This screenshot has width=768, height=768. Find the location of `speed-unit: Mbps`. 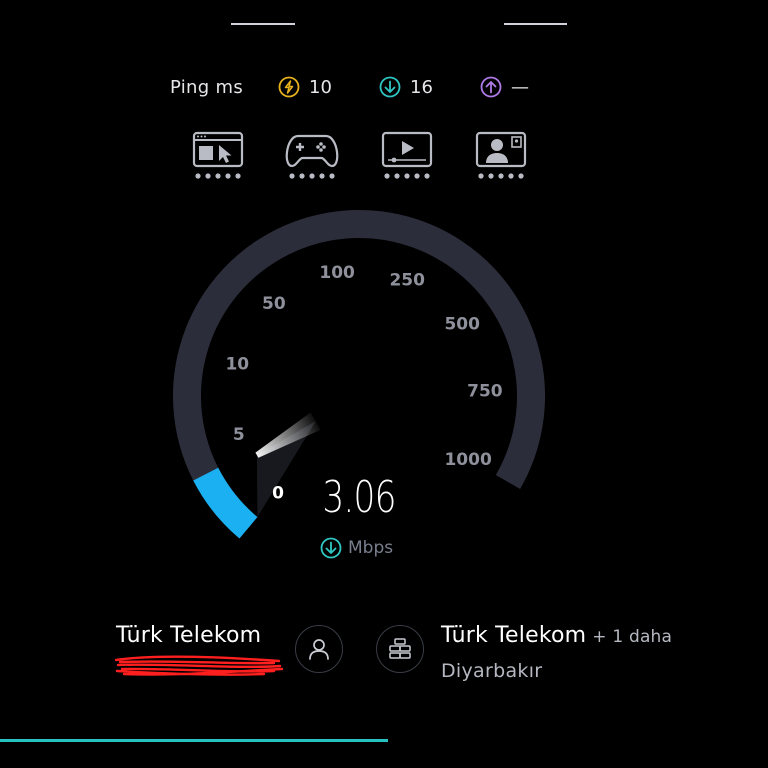

speed-unit: Mbps is located at coordinates (356, 548).